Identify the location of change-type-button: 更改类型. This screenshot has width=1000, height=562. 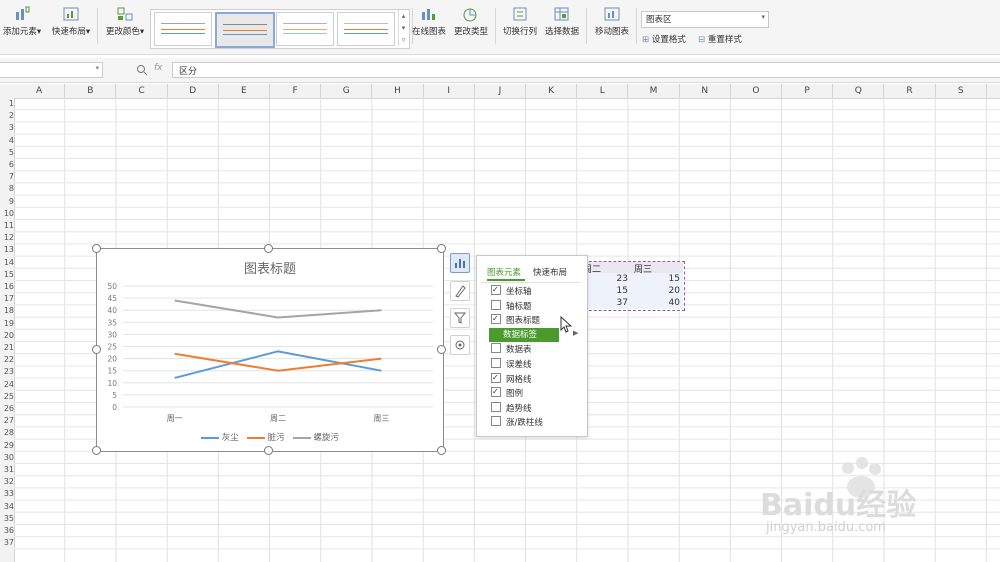
(471, 26).